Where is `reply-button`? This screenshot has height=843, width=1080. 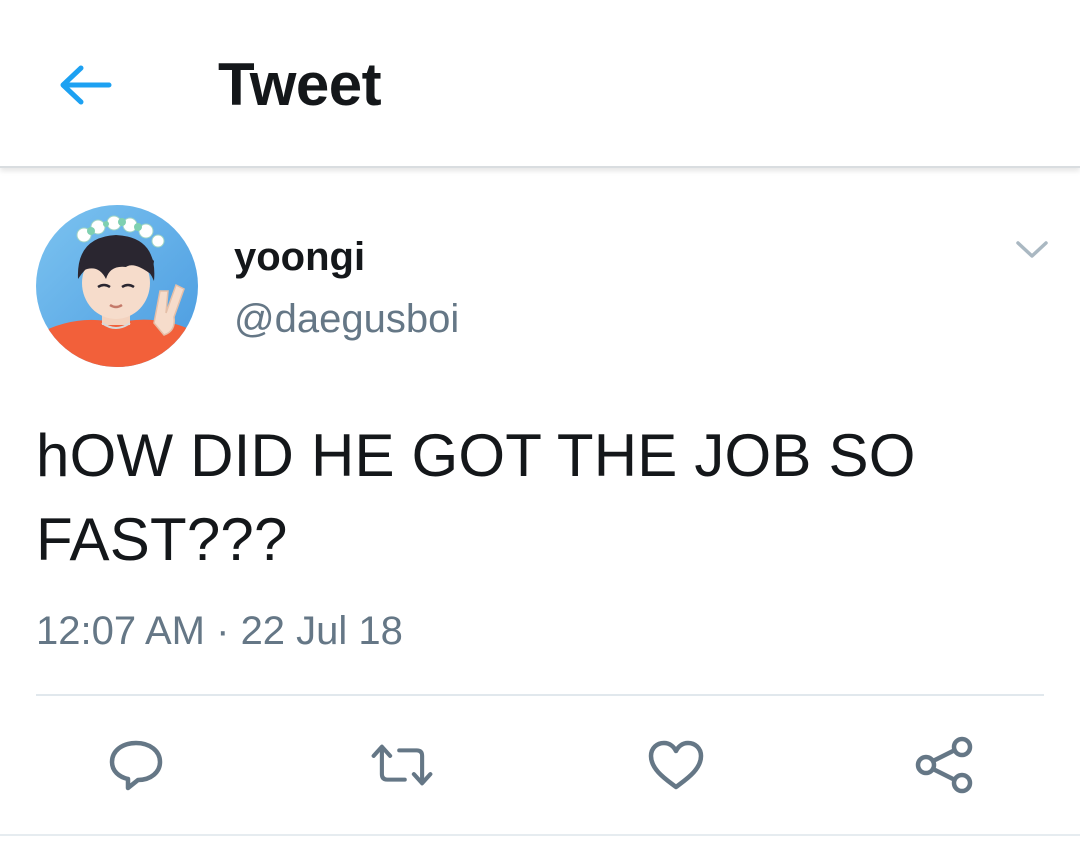
reply-button is located at coordinates (136, 765).